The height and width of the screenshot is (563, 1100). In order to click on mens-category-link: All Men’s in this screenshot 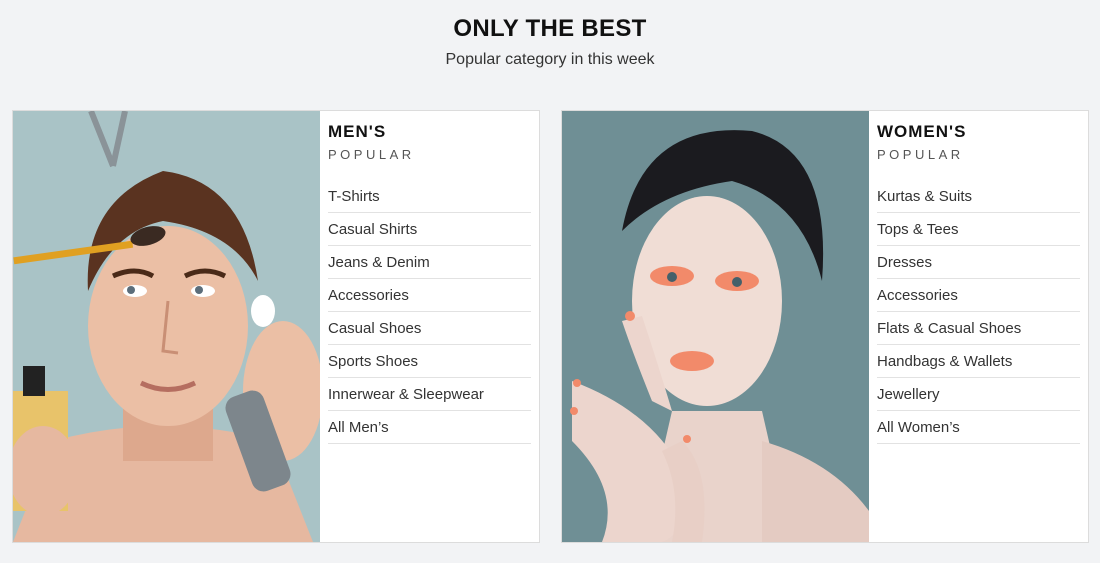, I will do `click(429, 428)`.